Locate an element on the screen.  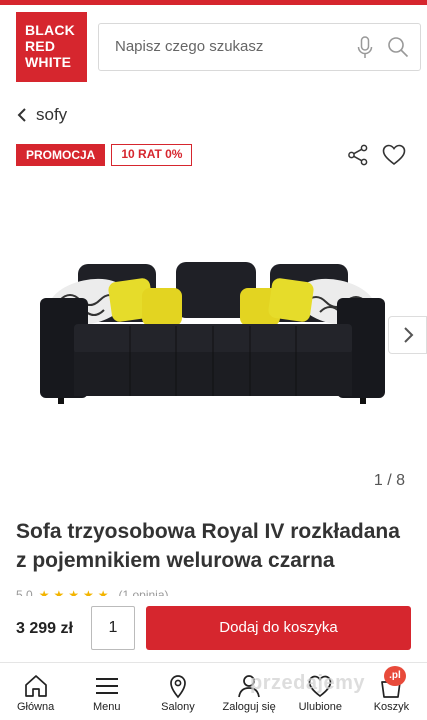
chevron-left-icon is located at coordinates (21, 115).